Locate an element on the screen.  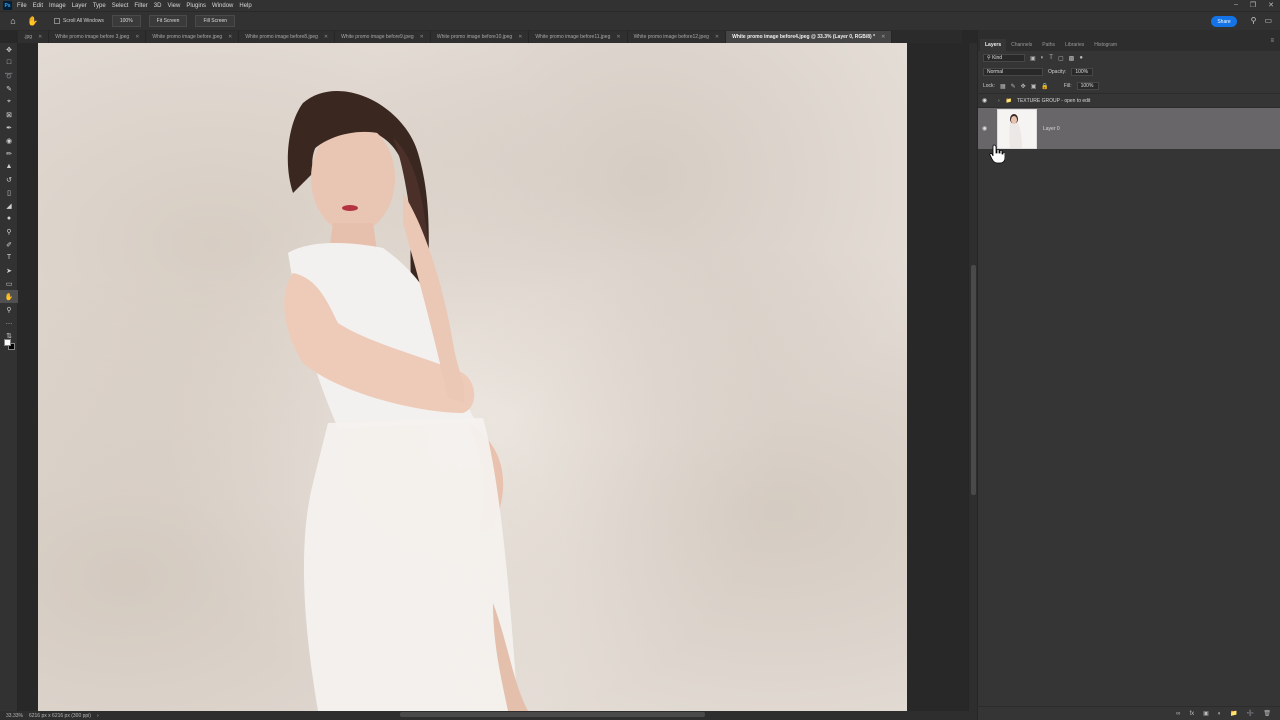
home-icon: ⌂ is located at coordinates (13, 21).